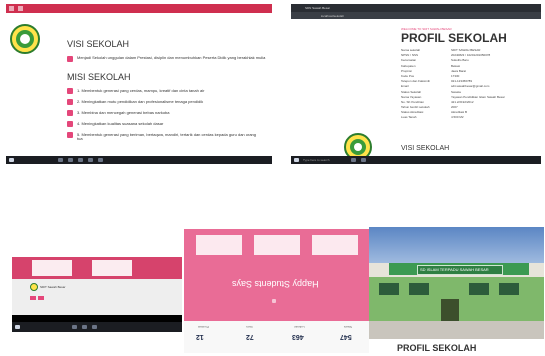  I want to click on building-sign: SD ISLAM TERPADU SAWAH BESAR, so click(460, 270).